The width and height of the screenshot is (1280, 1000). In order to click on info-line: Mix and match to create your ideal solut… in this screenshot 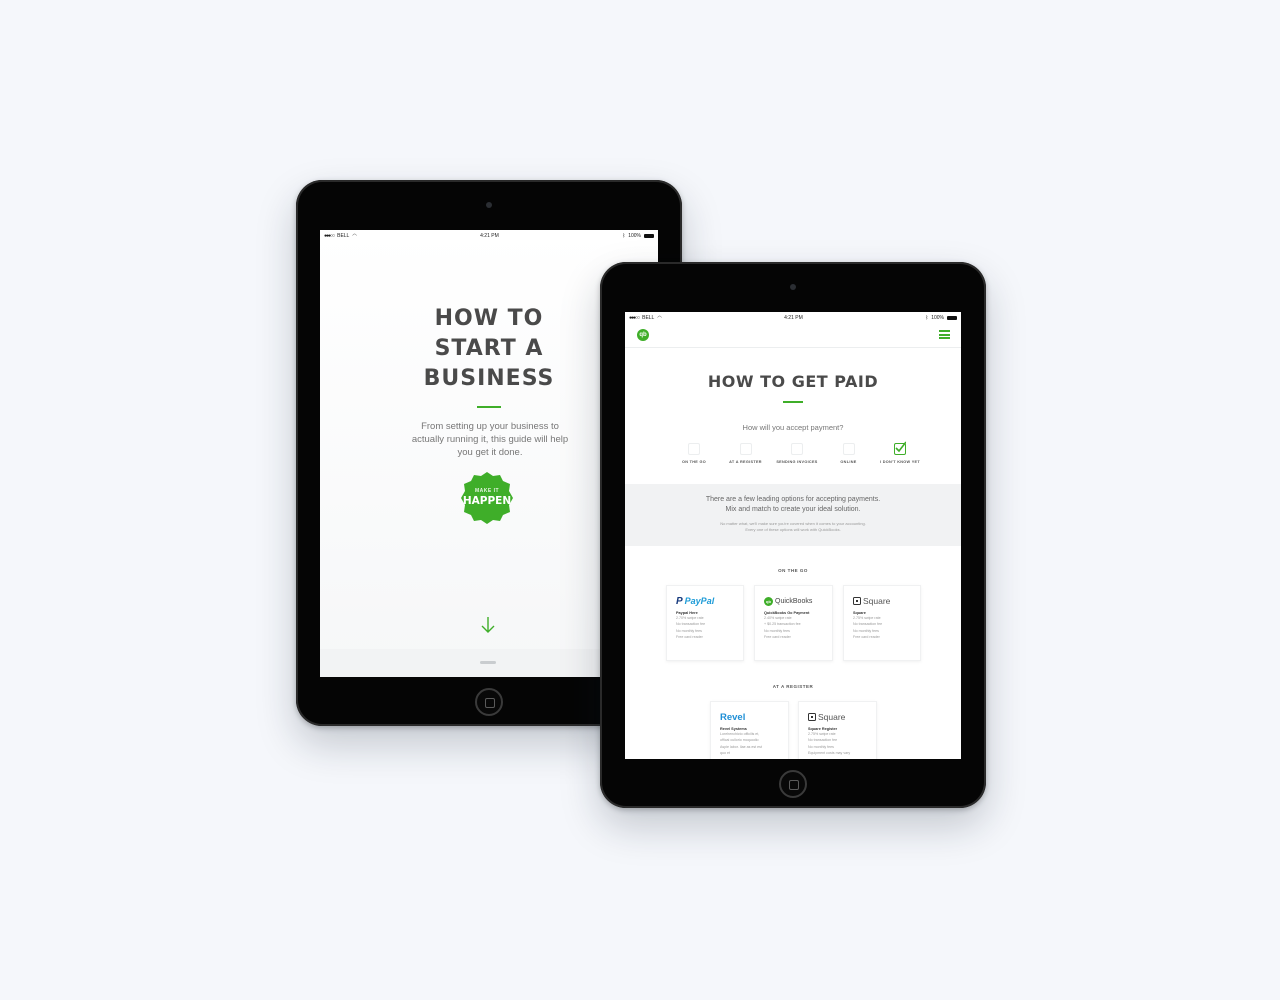, I will do `click(793, 509)`.